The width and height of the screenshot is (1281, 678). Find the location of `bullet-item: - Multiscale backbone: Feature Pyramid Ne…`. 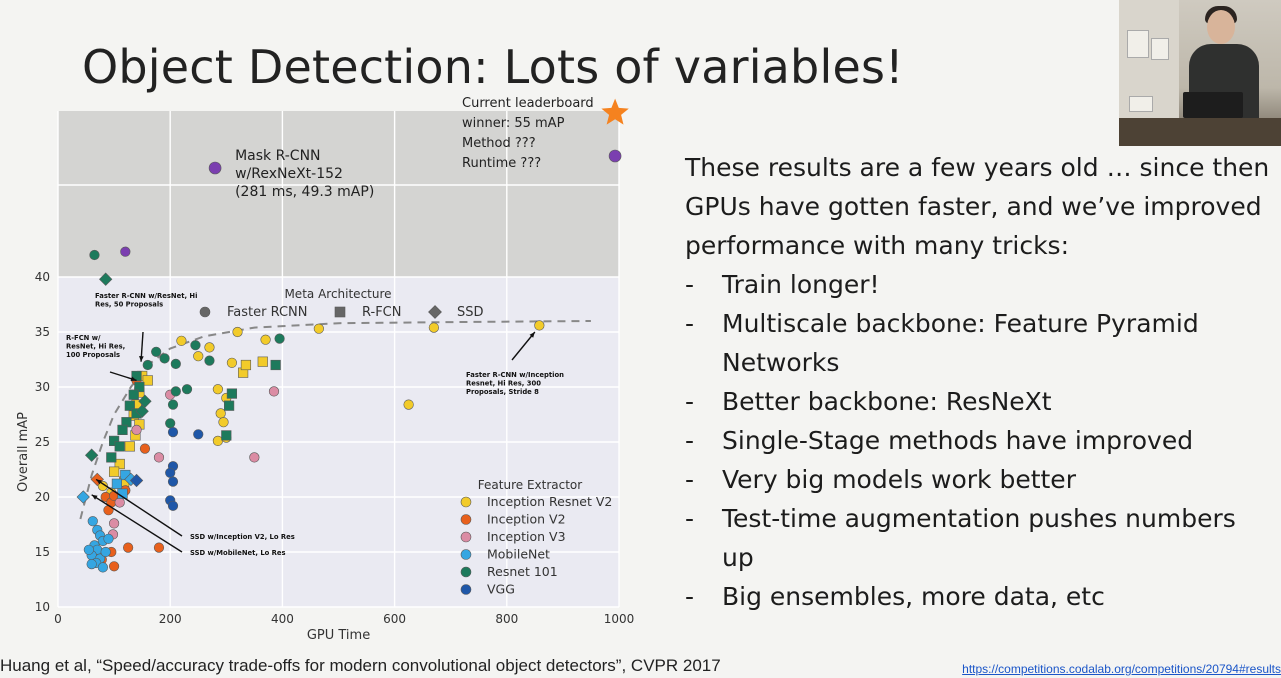

bullet-item: - Multiscale backbone: Feature Pyramid Ne… is located at coordinates (980, 343).